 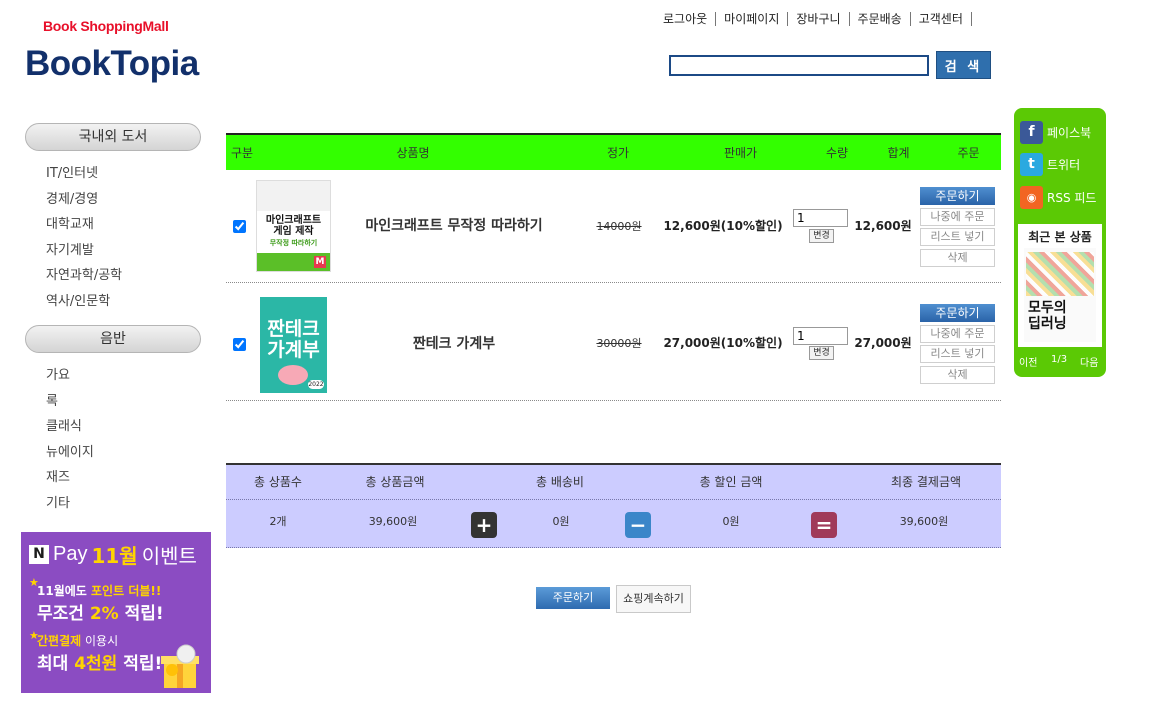 I want to click on rss-link: ◉ RSS 피드, so click(x=1058, y=197).